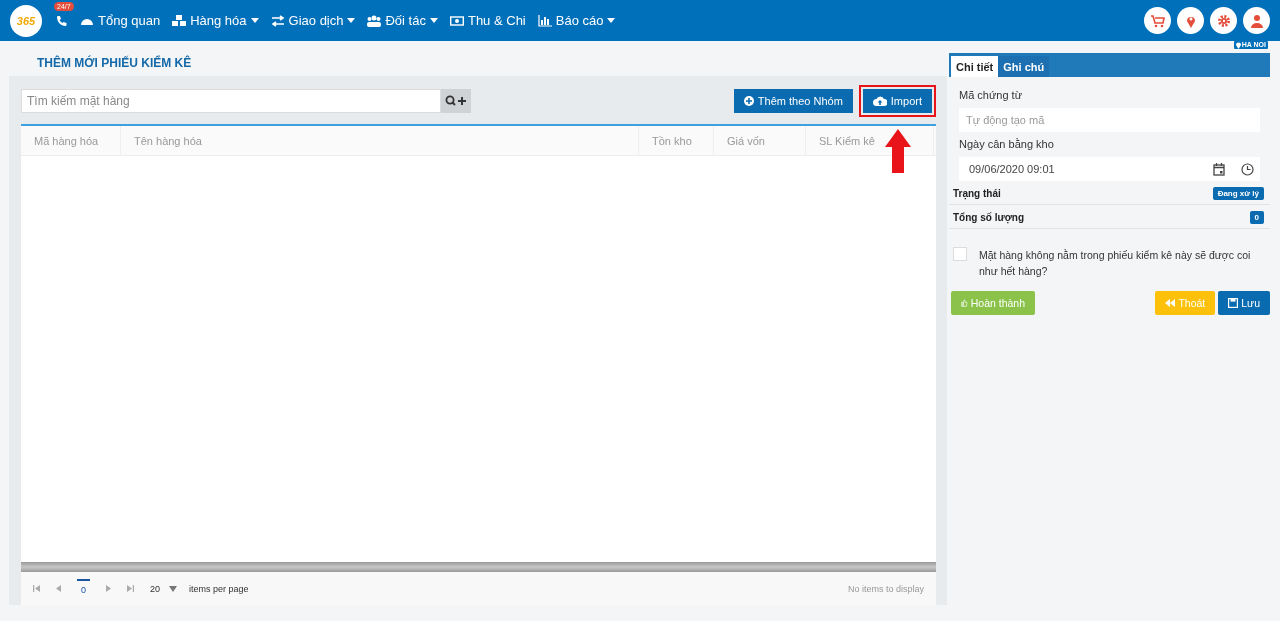  What do you see at coordinates (478, 567) in the screenshot?
I see `horizontal-scrollbar` at bounding box center [478, 567].